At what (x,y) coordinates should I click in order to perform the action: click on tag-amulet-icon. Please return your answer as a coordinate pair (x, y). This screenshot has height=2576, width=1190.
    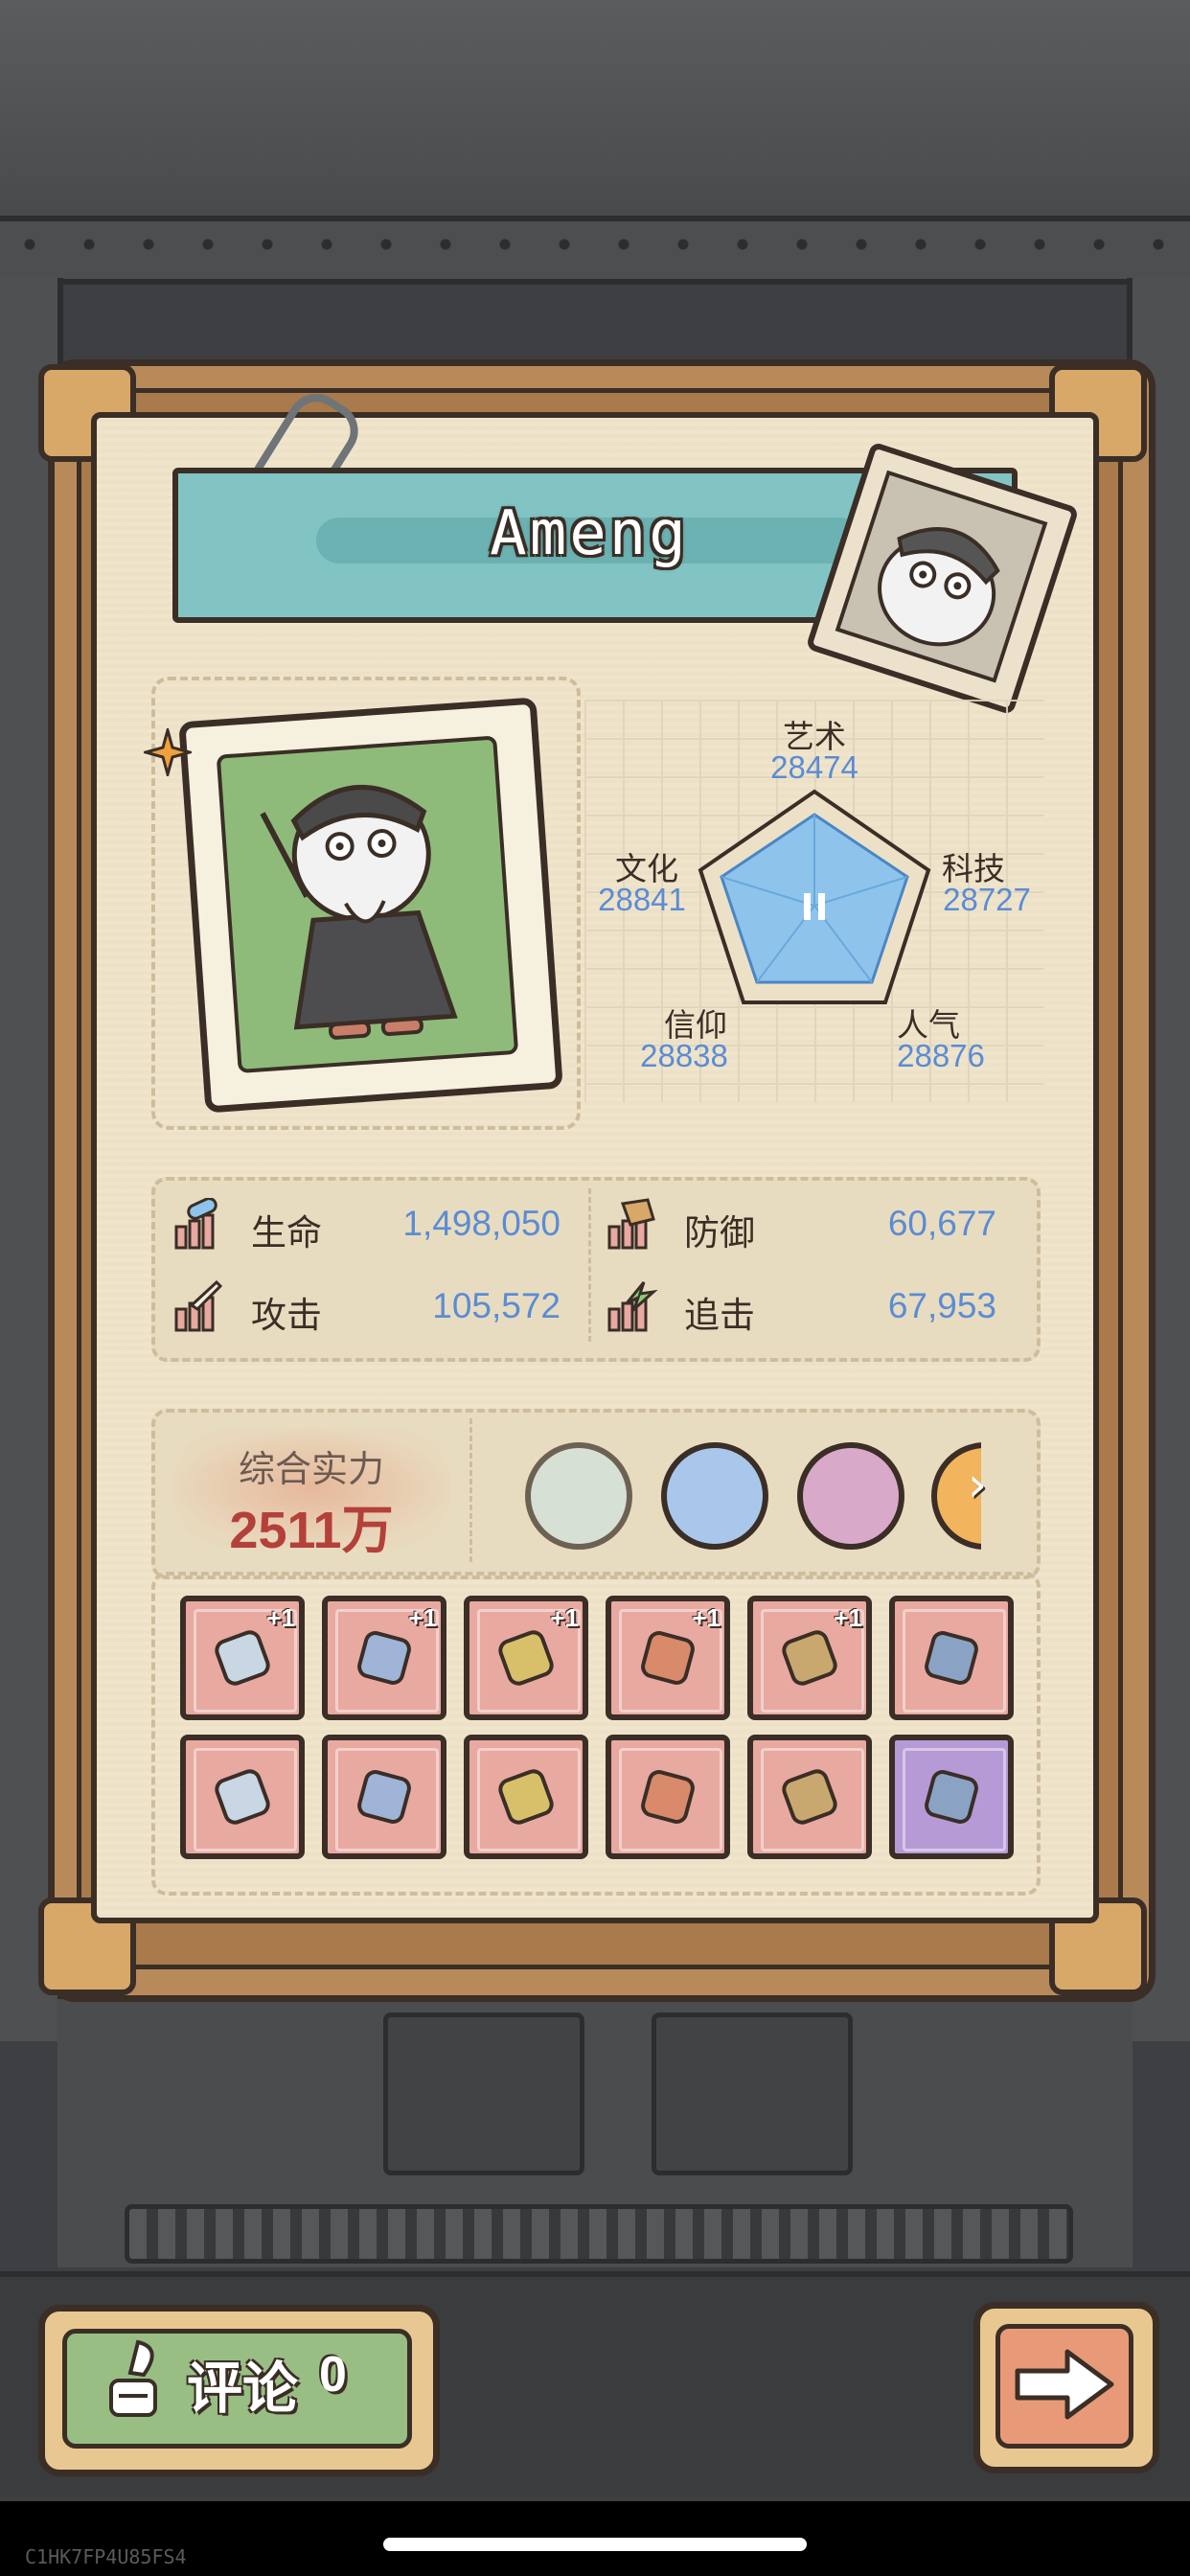
    Looking at the image, I should click on (952, 1797).